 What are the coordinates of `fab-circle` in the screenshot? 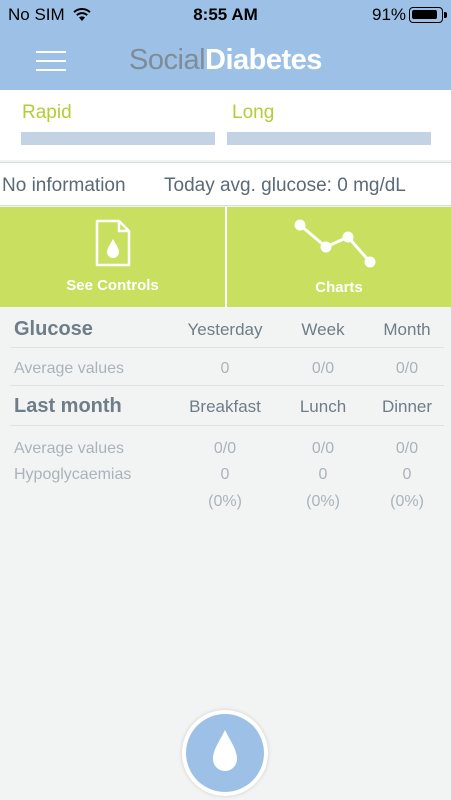 It's located at (225, 753).